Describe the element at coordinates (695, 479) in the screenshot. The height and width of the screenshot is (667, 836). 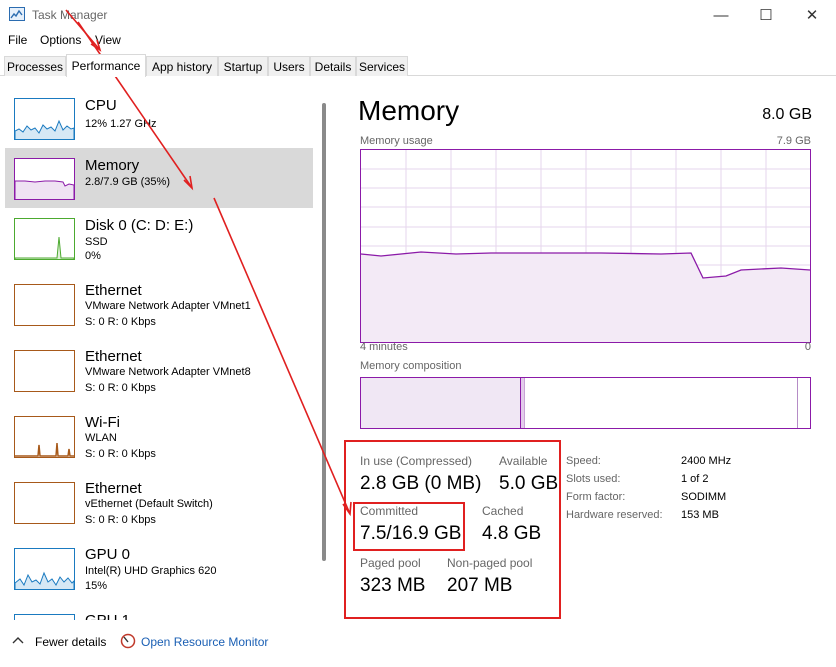
I see `slots-value: 1 of 2` at that location.